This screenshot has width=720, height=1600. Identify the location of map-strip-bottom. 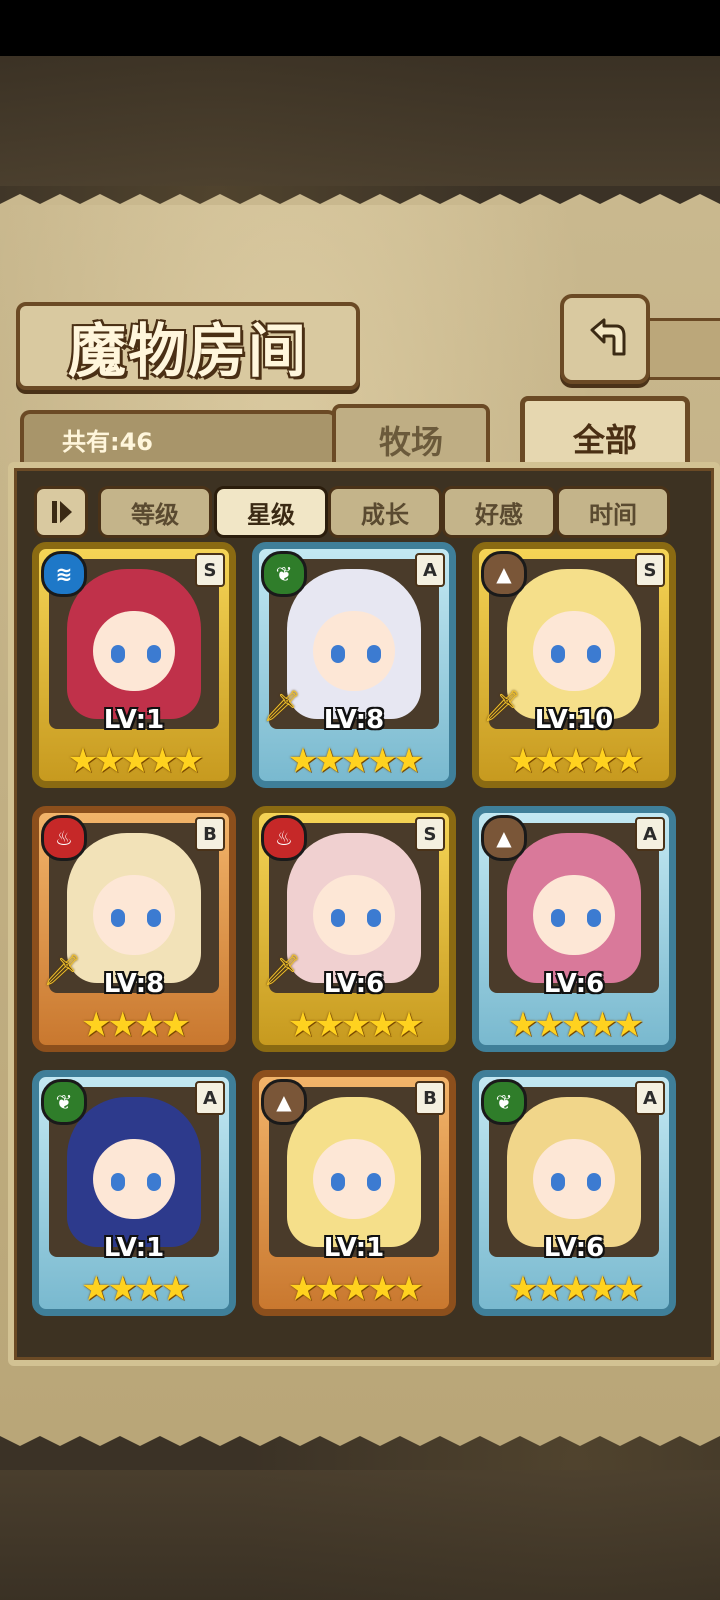
(360, 1535).